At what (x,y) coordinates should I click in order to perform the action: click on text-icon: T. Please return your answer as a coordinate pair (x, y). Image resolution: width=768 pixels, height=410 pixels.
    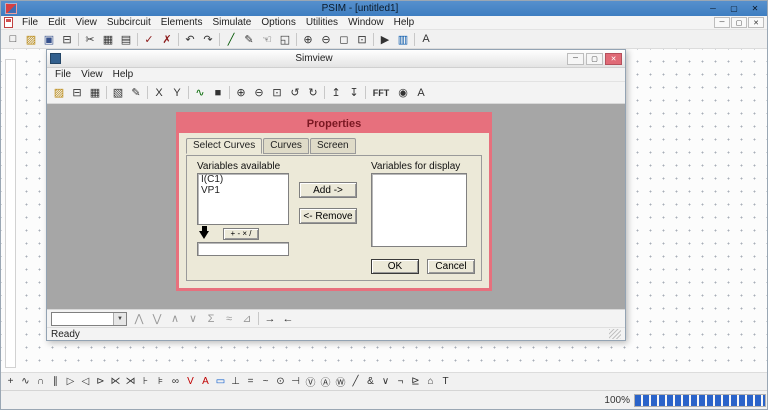
    Looking at the image, I should click on (445, 382).